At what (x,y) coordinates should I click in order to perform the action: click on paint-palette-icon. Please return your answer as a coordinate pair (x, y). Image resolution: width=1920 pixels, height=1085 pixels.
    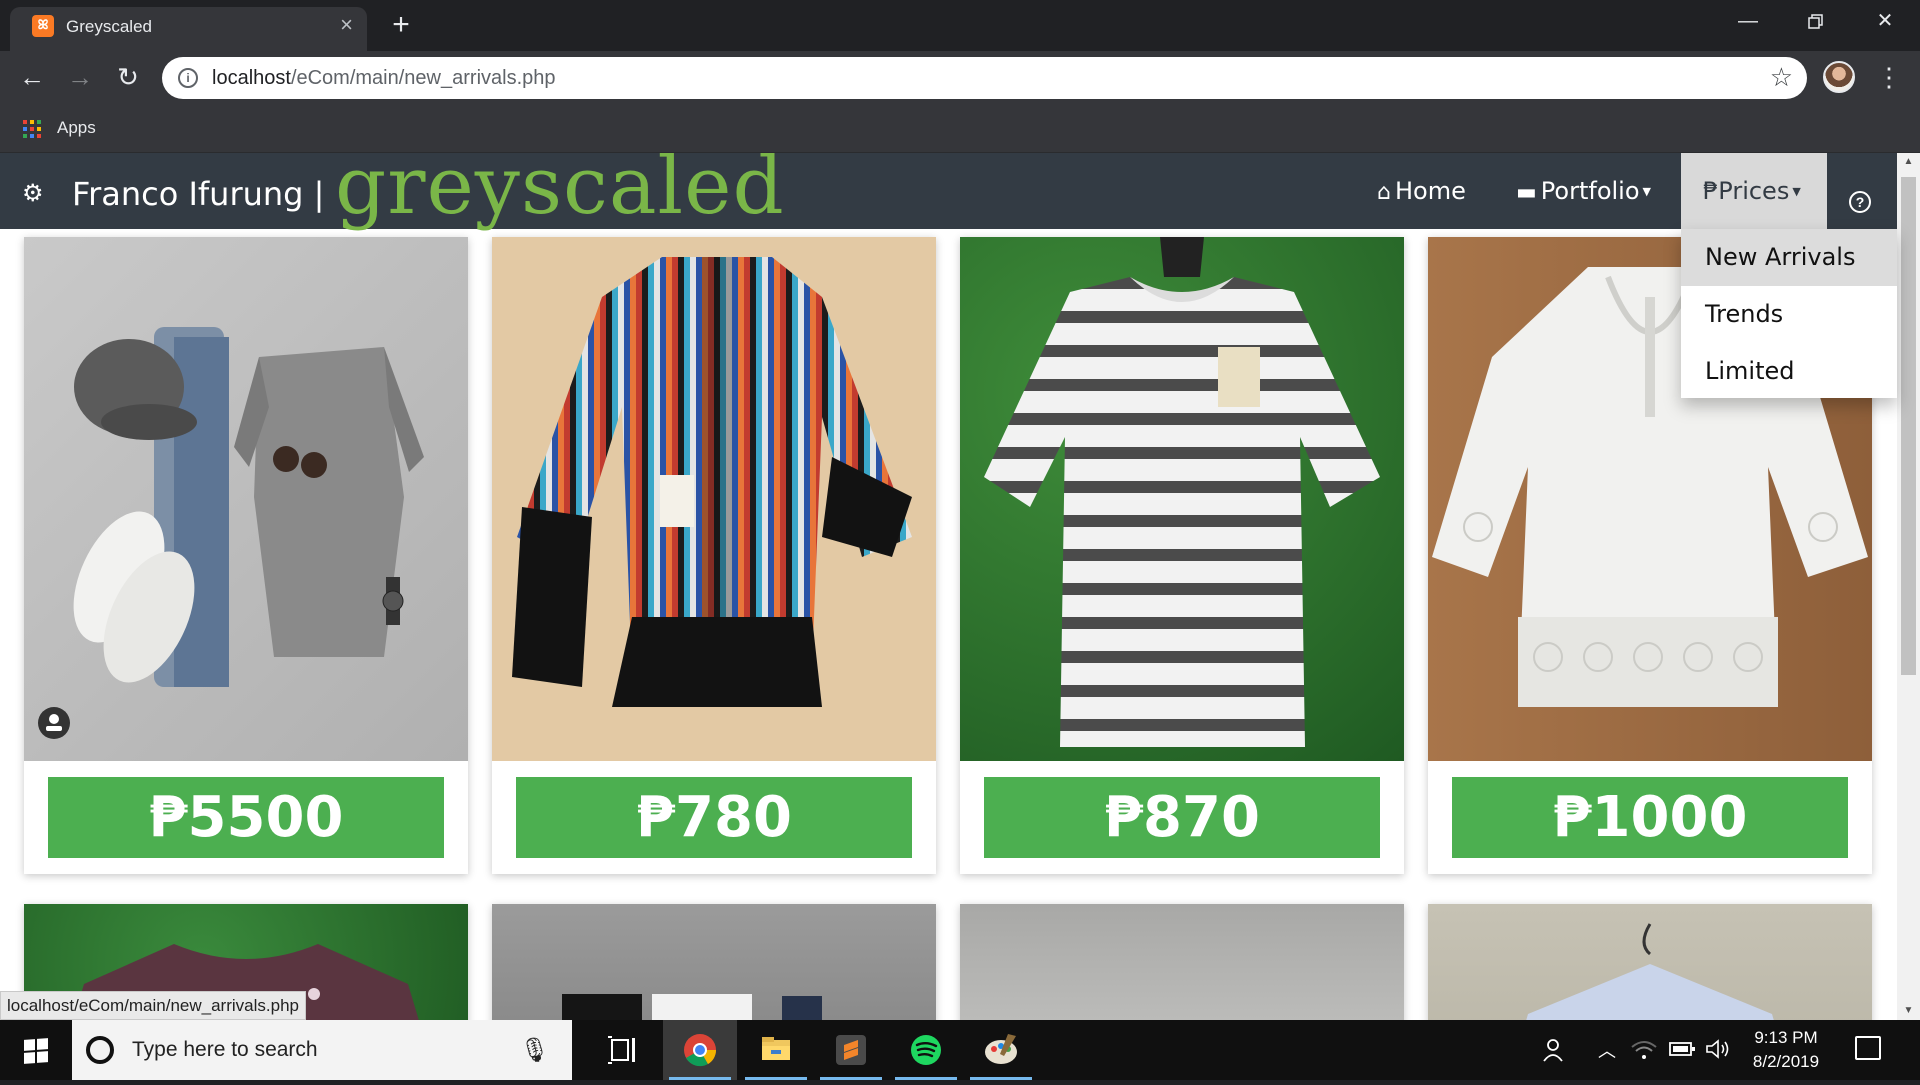
    Looking at the image, I should click on (1001, 1049).